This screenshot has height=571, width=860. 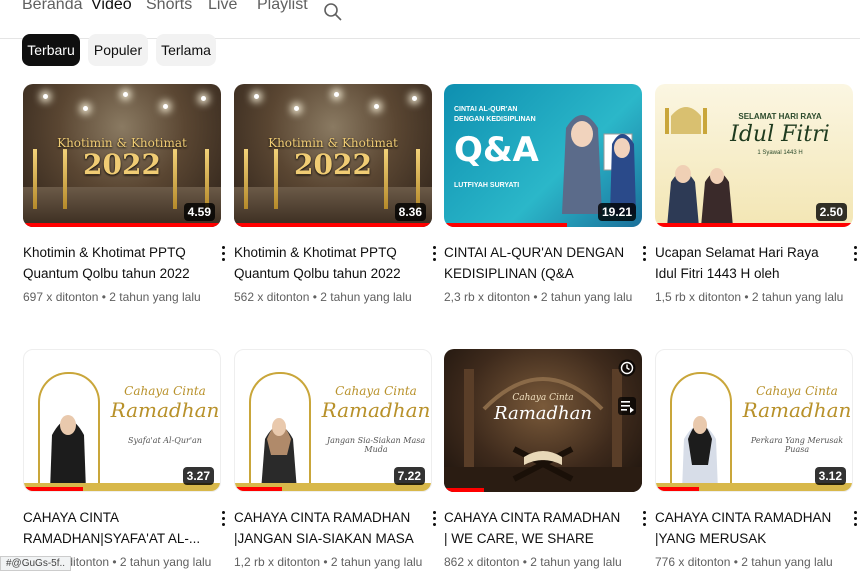 What do you see at coordinates (198, 476) in the screenshot?
I see `duration-badge: 3.27` at bounding box center [198, 476].